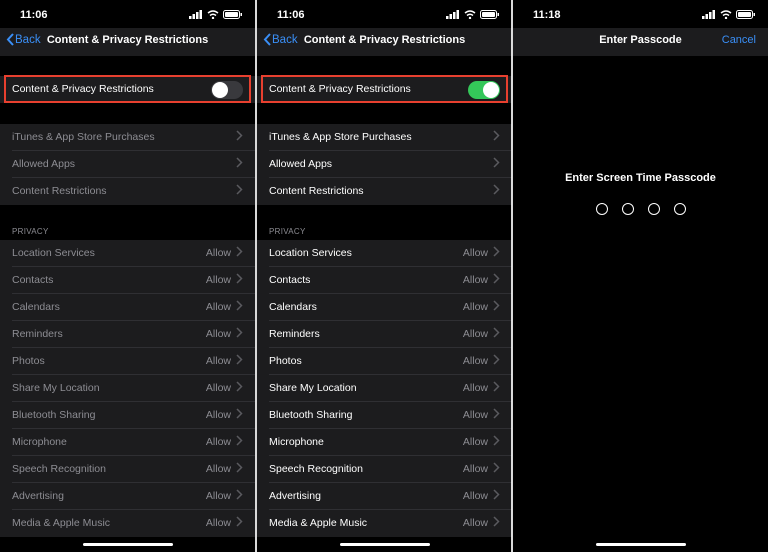 The height and width of the screenshot is (552, 768). I want to click on passcode-dots, so click(640, 209).